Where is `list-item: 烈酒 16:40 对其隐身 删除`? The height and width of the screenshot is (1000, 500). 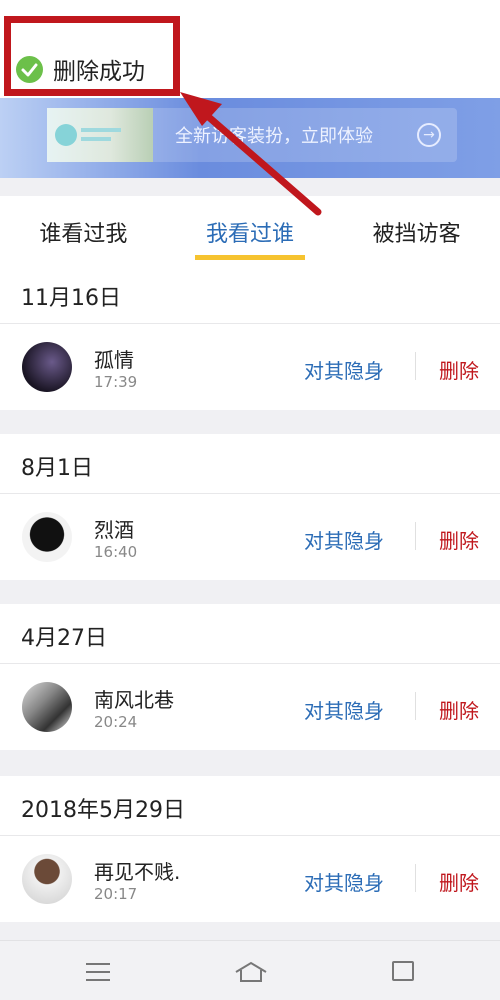 list-item: 烈酒 16:40 对其隐身 删除 is located at coordinates (250, 537).